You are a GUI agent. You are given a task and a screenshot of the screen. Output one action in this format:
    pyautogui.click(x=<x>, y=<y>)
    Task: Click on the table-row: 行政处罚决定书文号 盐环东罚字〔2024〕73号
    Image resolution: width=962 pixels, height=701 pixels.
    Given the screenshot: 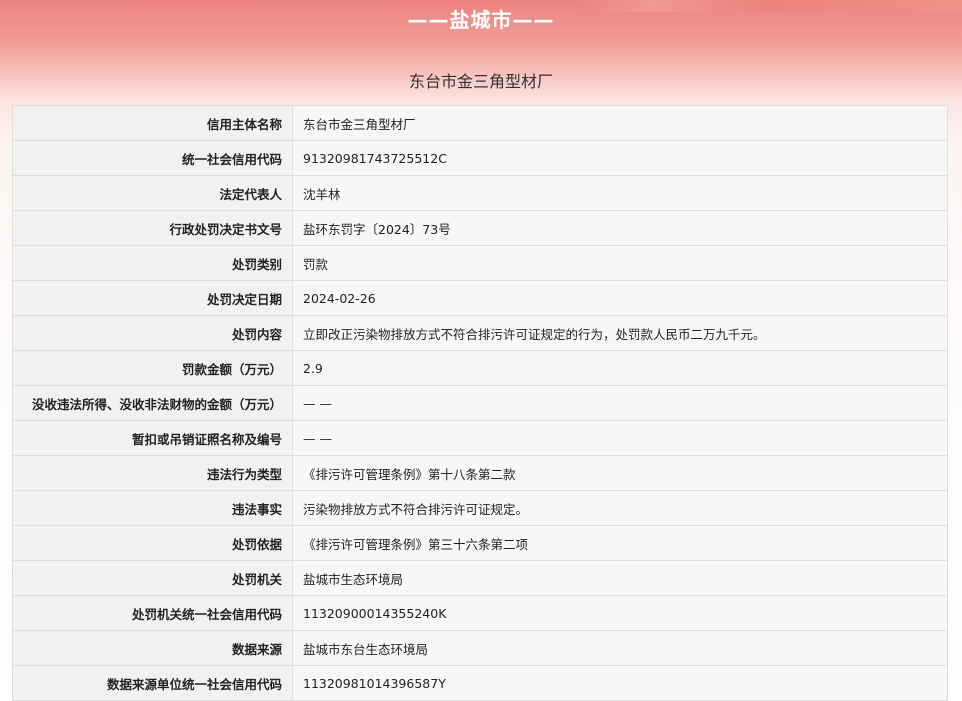 What is the action you would take?
    pyautogui.click(x=480, y=228)
    